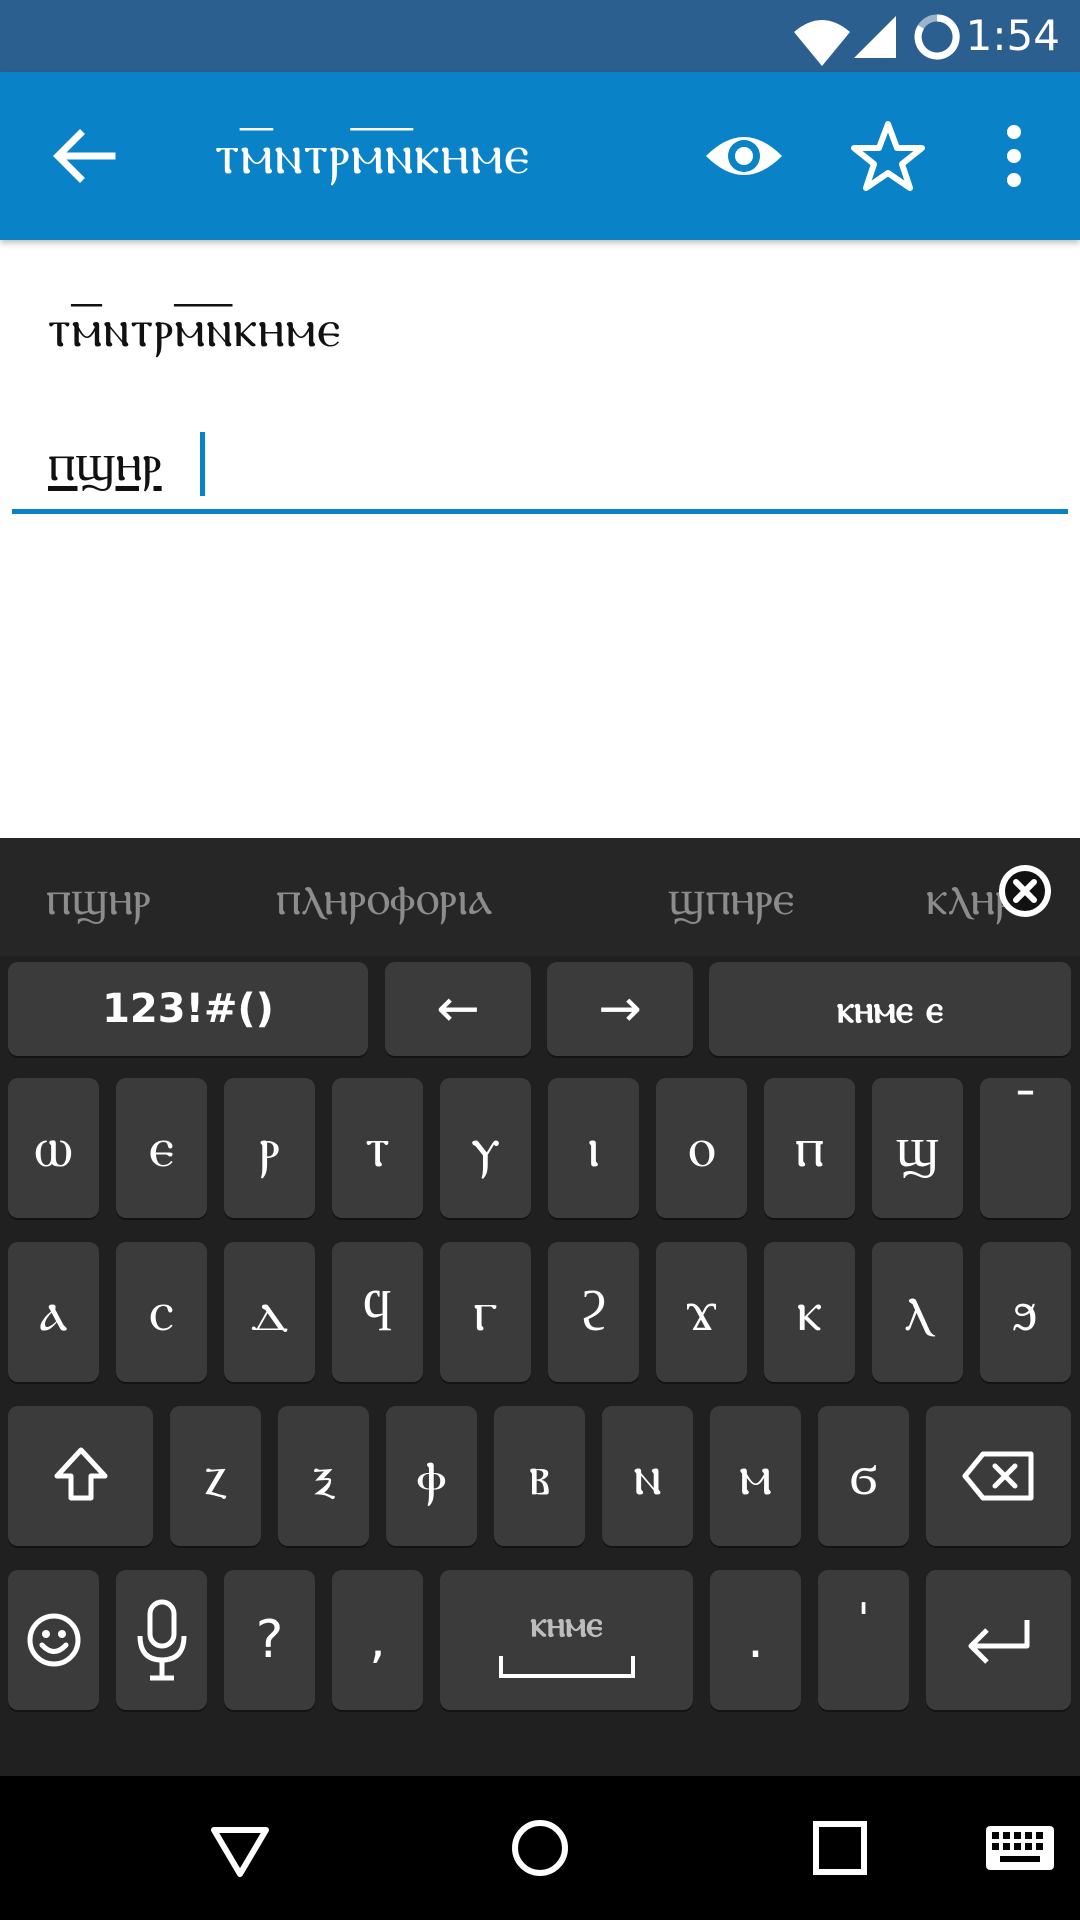 The image size is (1080, 1920). I want to click on eye-icon, so click(744, 156).